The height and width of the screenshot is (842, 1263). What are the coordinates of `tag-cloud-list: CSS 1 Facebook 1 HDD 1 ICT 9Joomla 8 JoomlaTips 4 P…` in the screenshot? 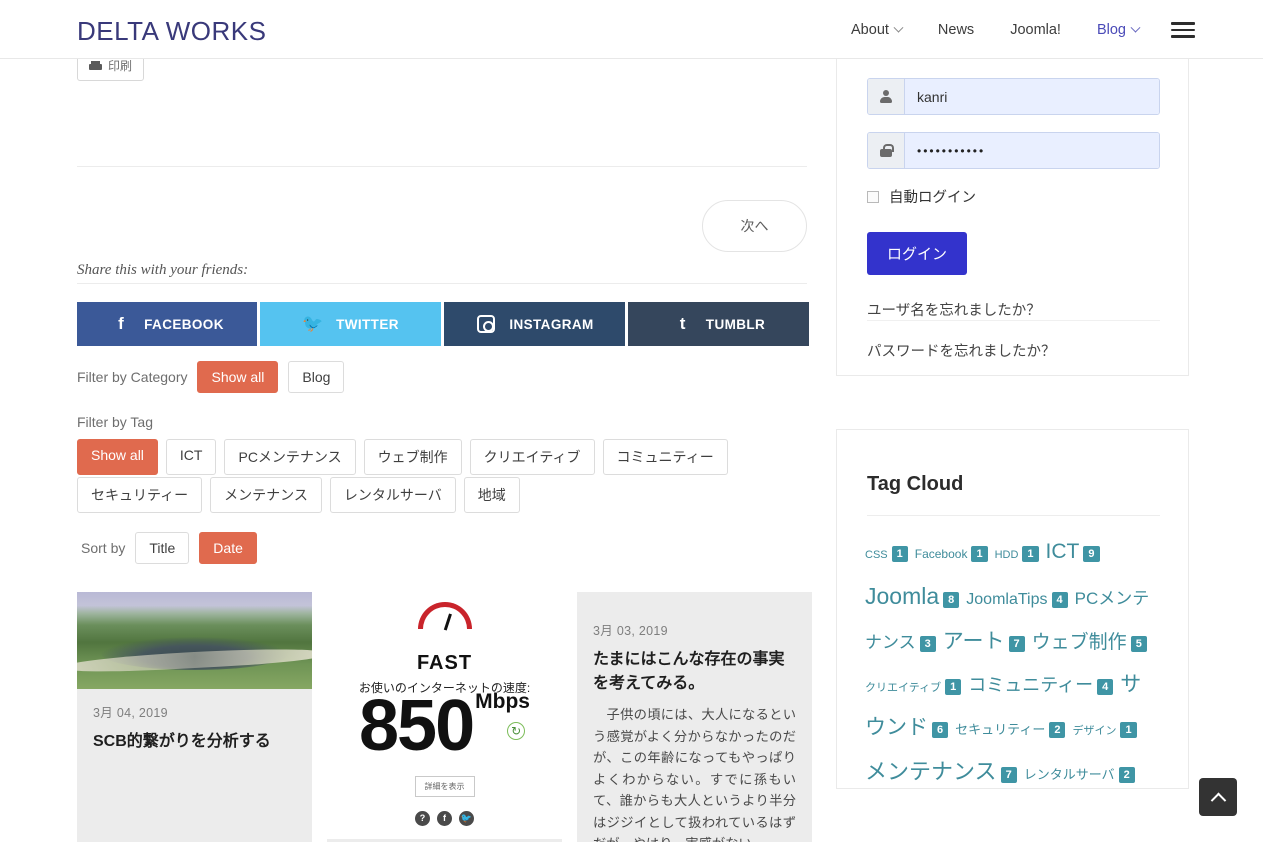 It's located at (1013, 659).